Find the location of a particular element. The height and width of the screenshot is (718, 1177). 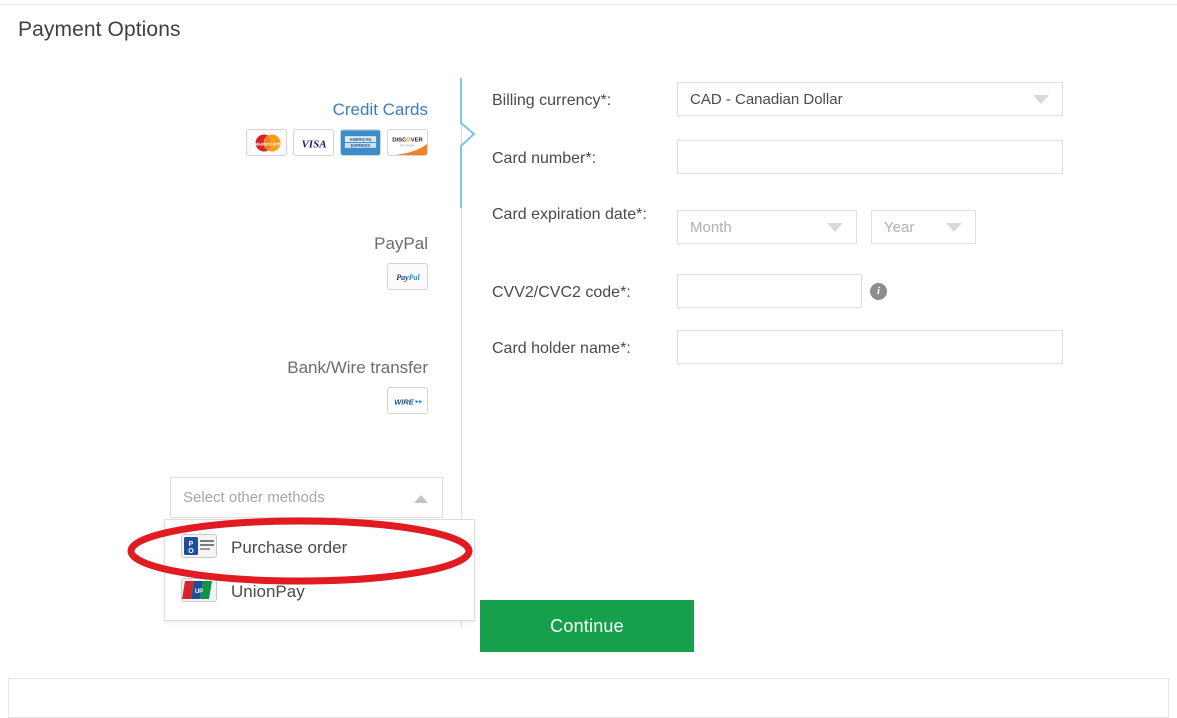

other-methods-select: Select other methods is located at coordinates (306, 497).